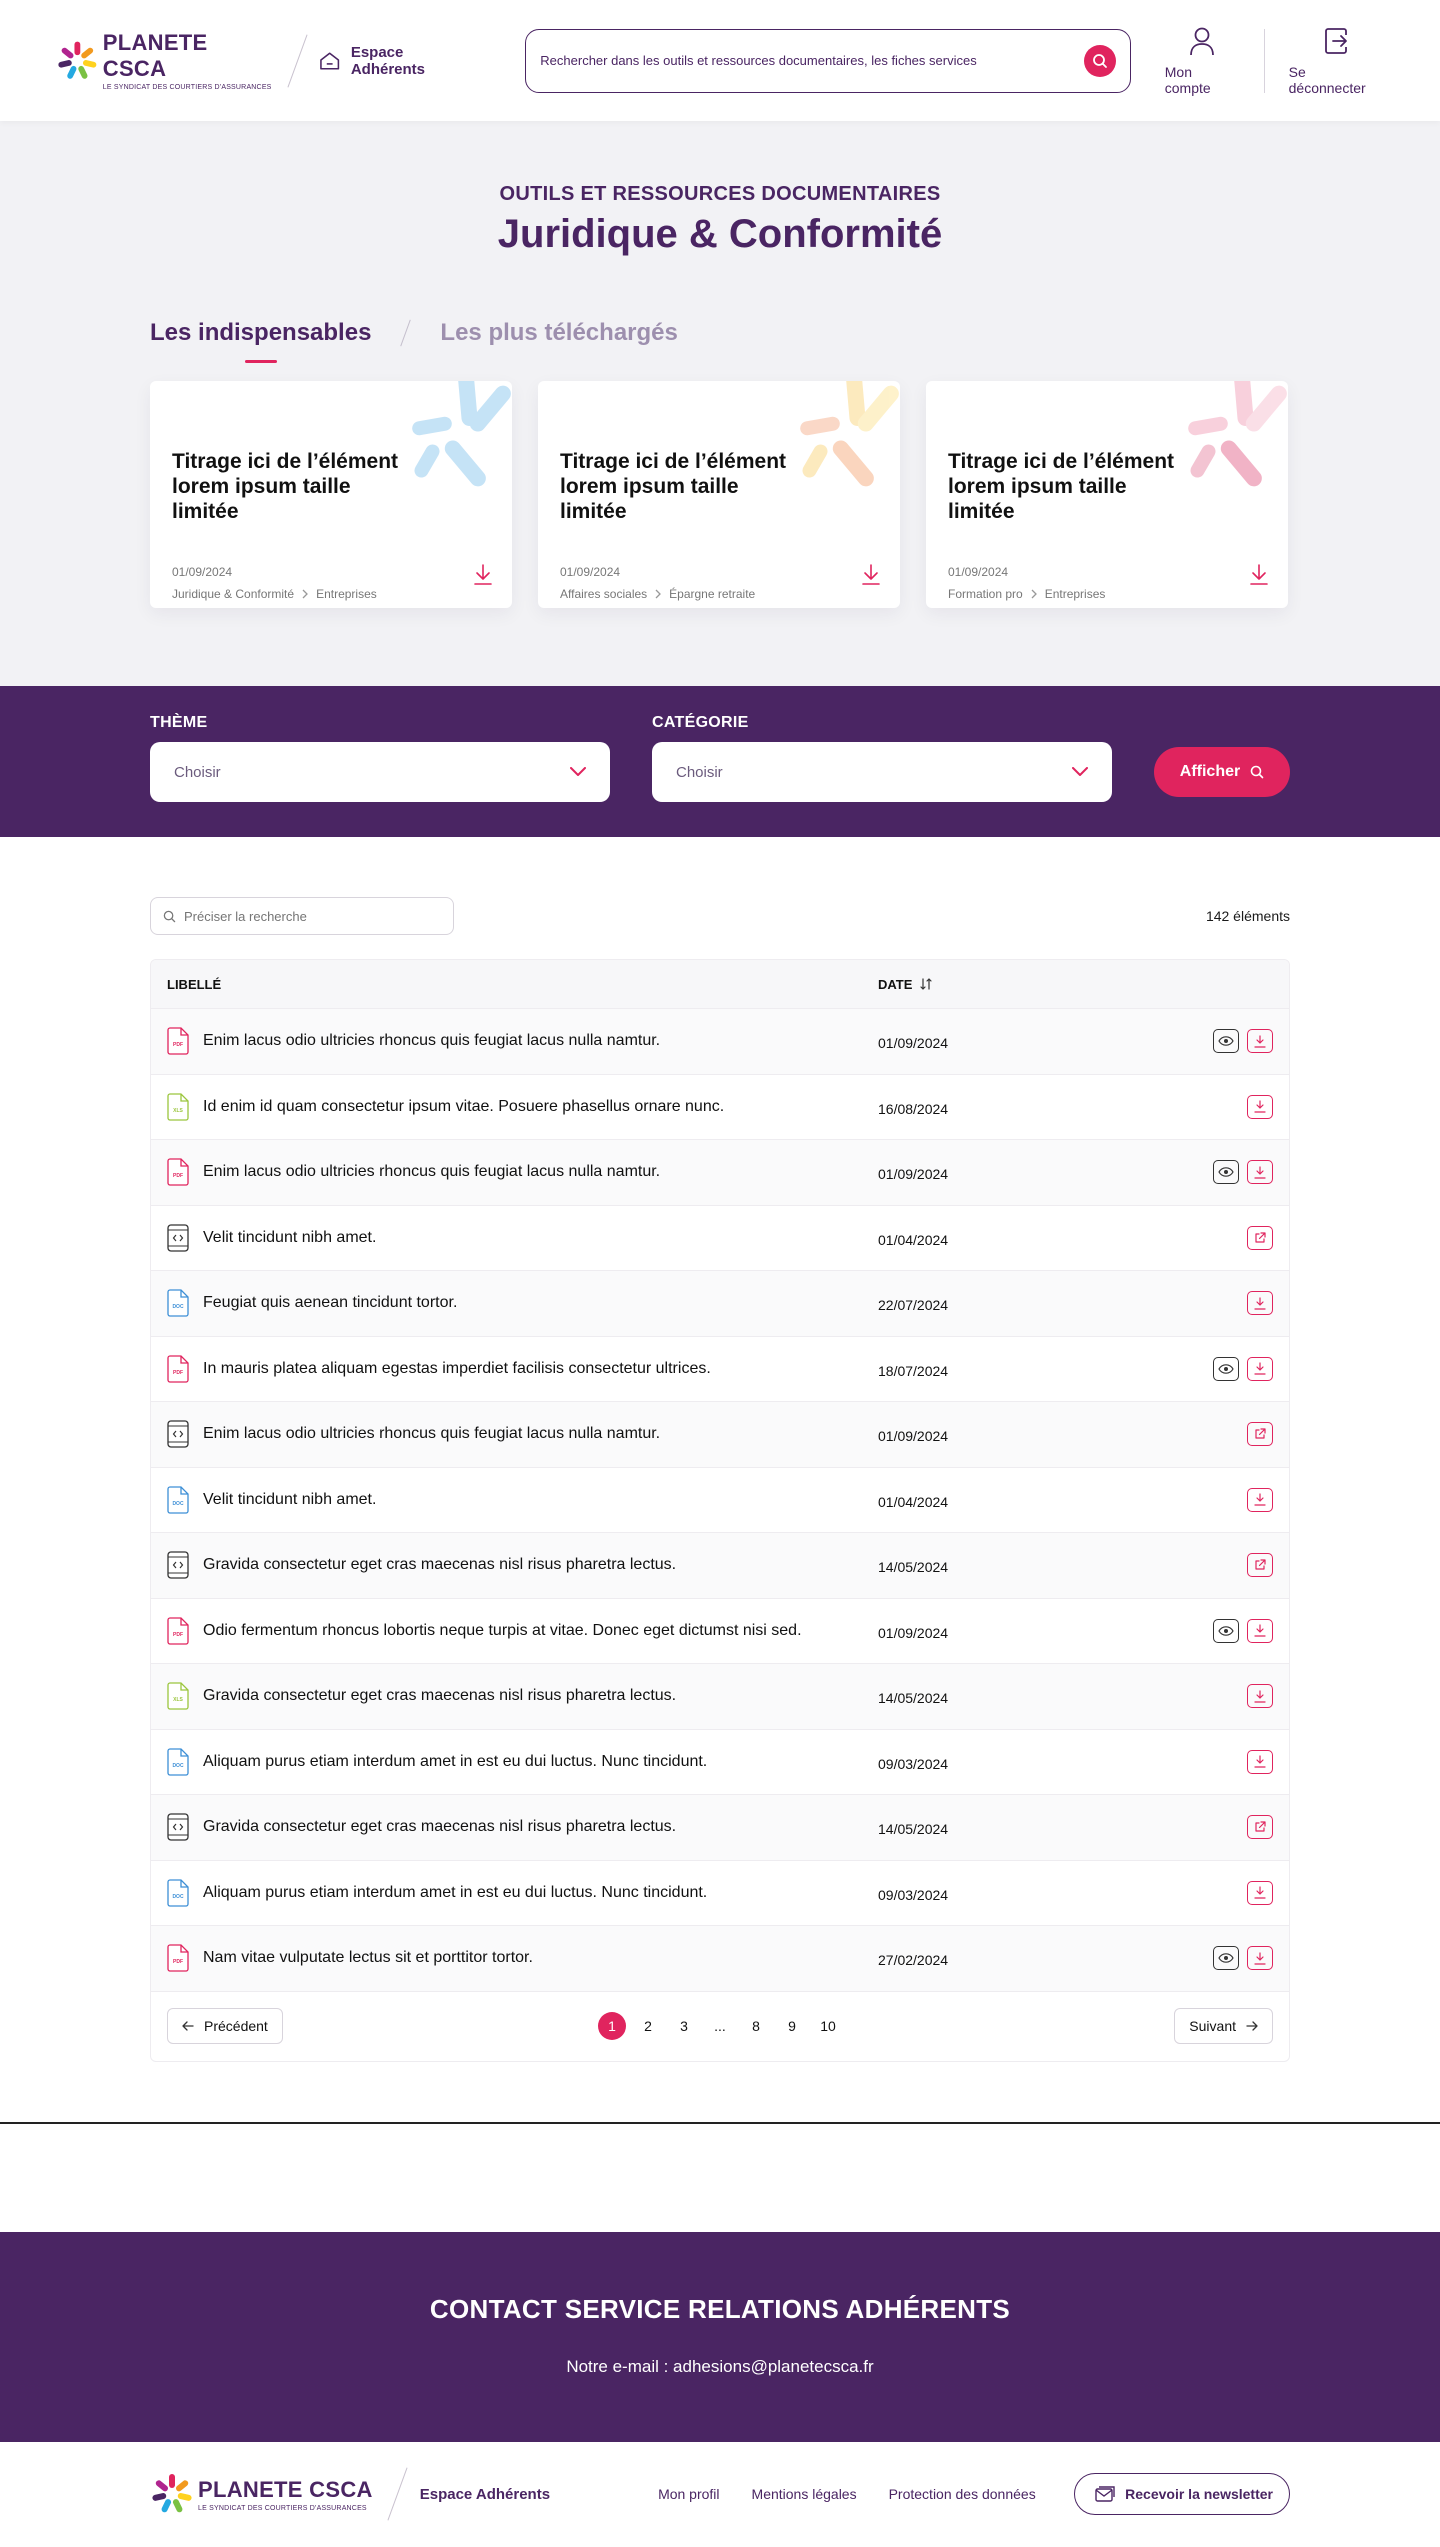  Describe the element at coordinates (236, 2026) in the screenshot. I see `previous-page-label: Précédent` at that location.